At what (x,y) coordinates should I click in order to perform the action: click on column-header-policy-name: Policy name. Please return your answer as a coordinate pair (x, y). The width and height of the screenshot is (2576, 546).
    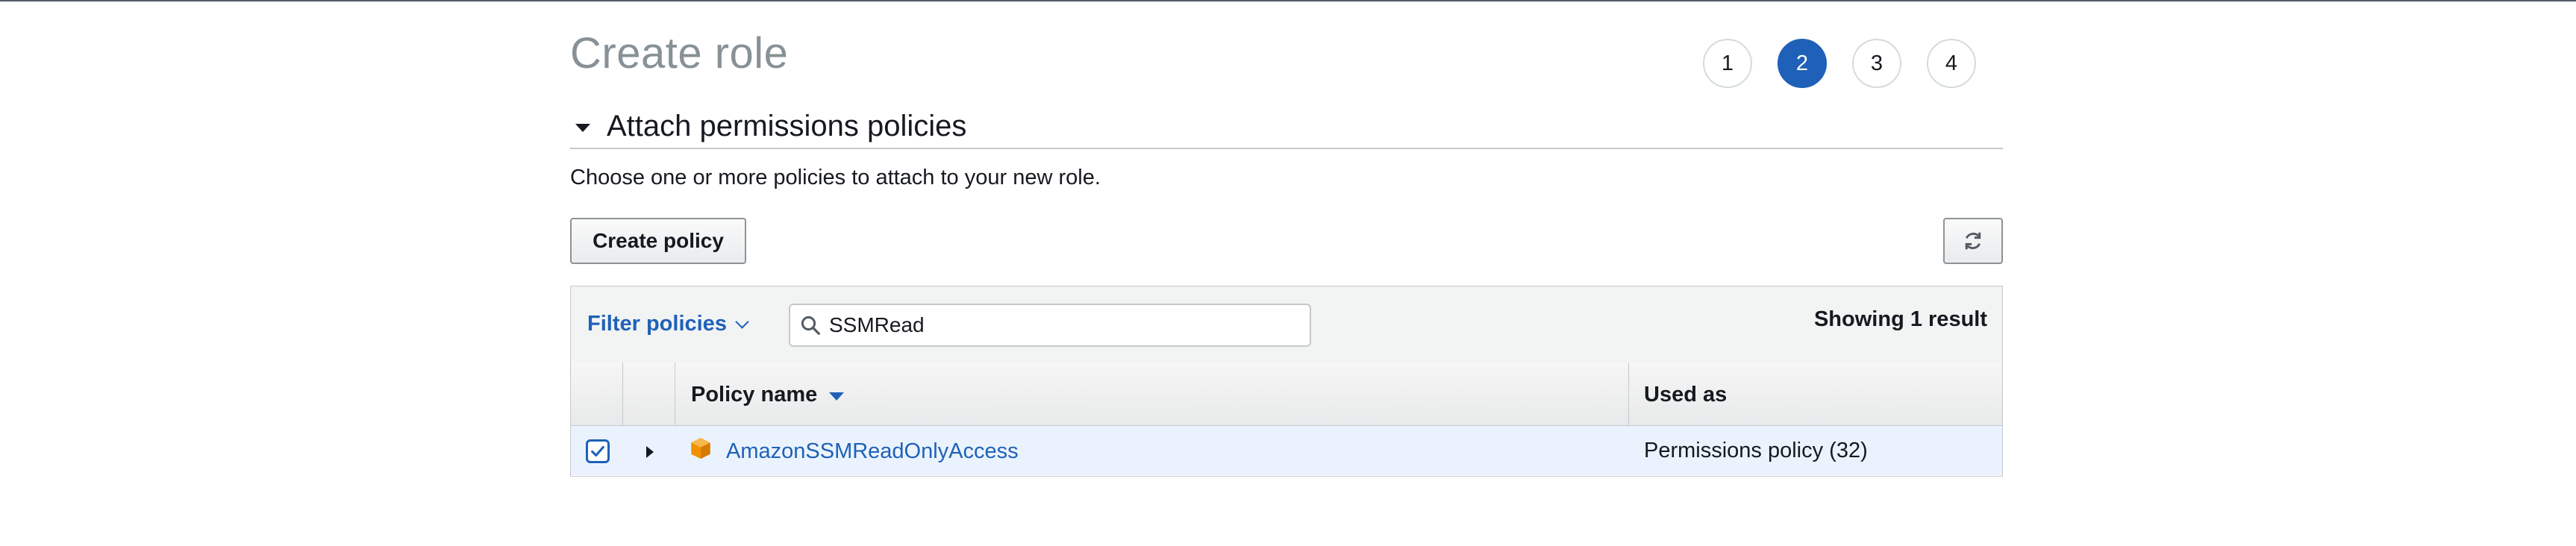
    Looking at the image, I should click on (768, 395).